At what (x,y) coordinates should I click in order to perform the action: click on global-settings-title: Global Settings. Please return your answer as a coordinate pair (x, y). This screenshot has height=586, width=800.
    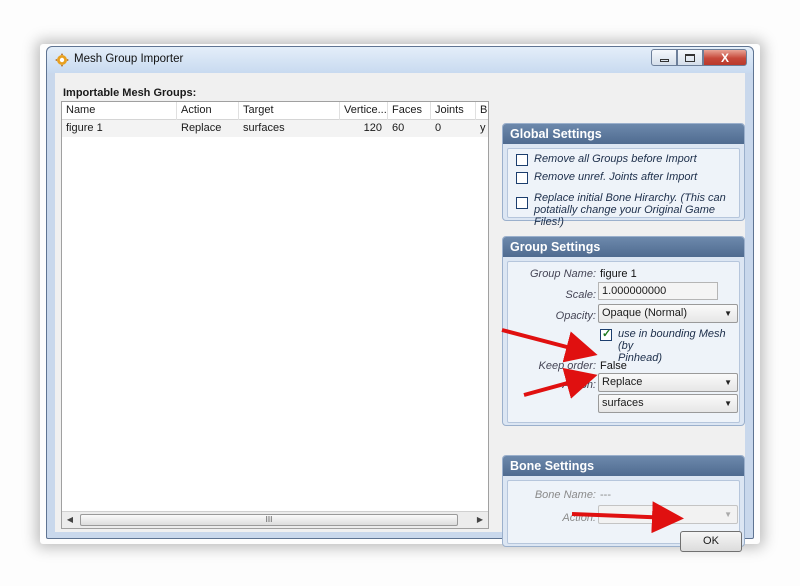
    Looking at the image, I should click on (623, 134).